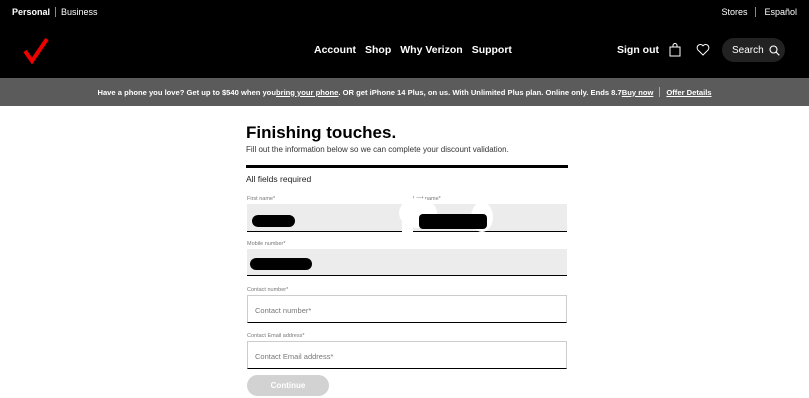 This screenshot has width=809, height=398. What do you see at coordinates (431, 50) in the screenshot?
I see `nav-item-why-verizon: Why Verizon` at bounding box center [431, 50].